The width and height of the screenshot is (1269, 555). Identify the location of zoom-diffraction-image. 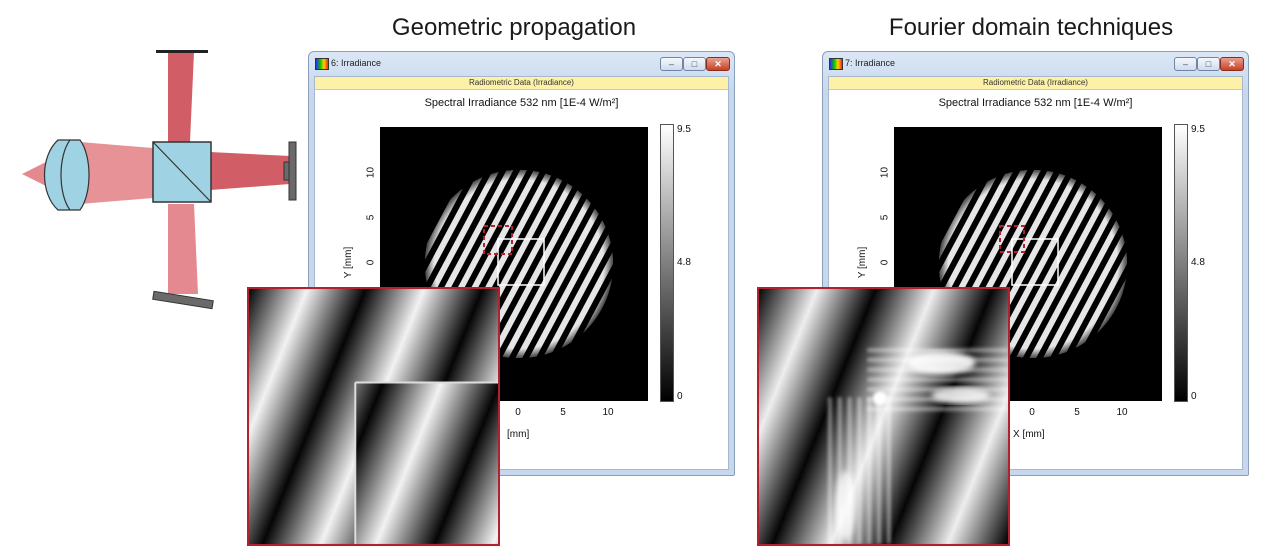
(883, 416).